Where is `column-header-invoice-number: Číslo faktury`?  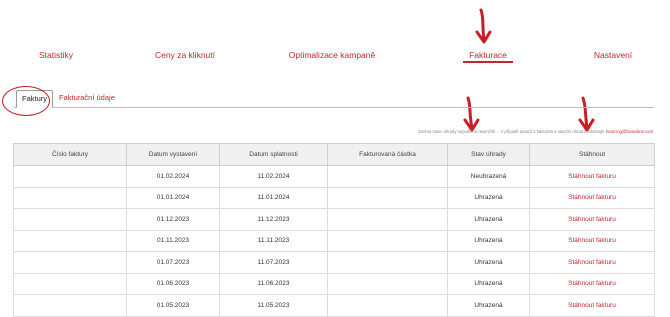
column-header-invoice-number: Číslo faktury is located at coordinates (70, 154).